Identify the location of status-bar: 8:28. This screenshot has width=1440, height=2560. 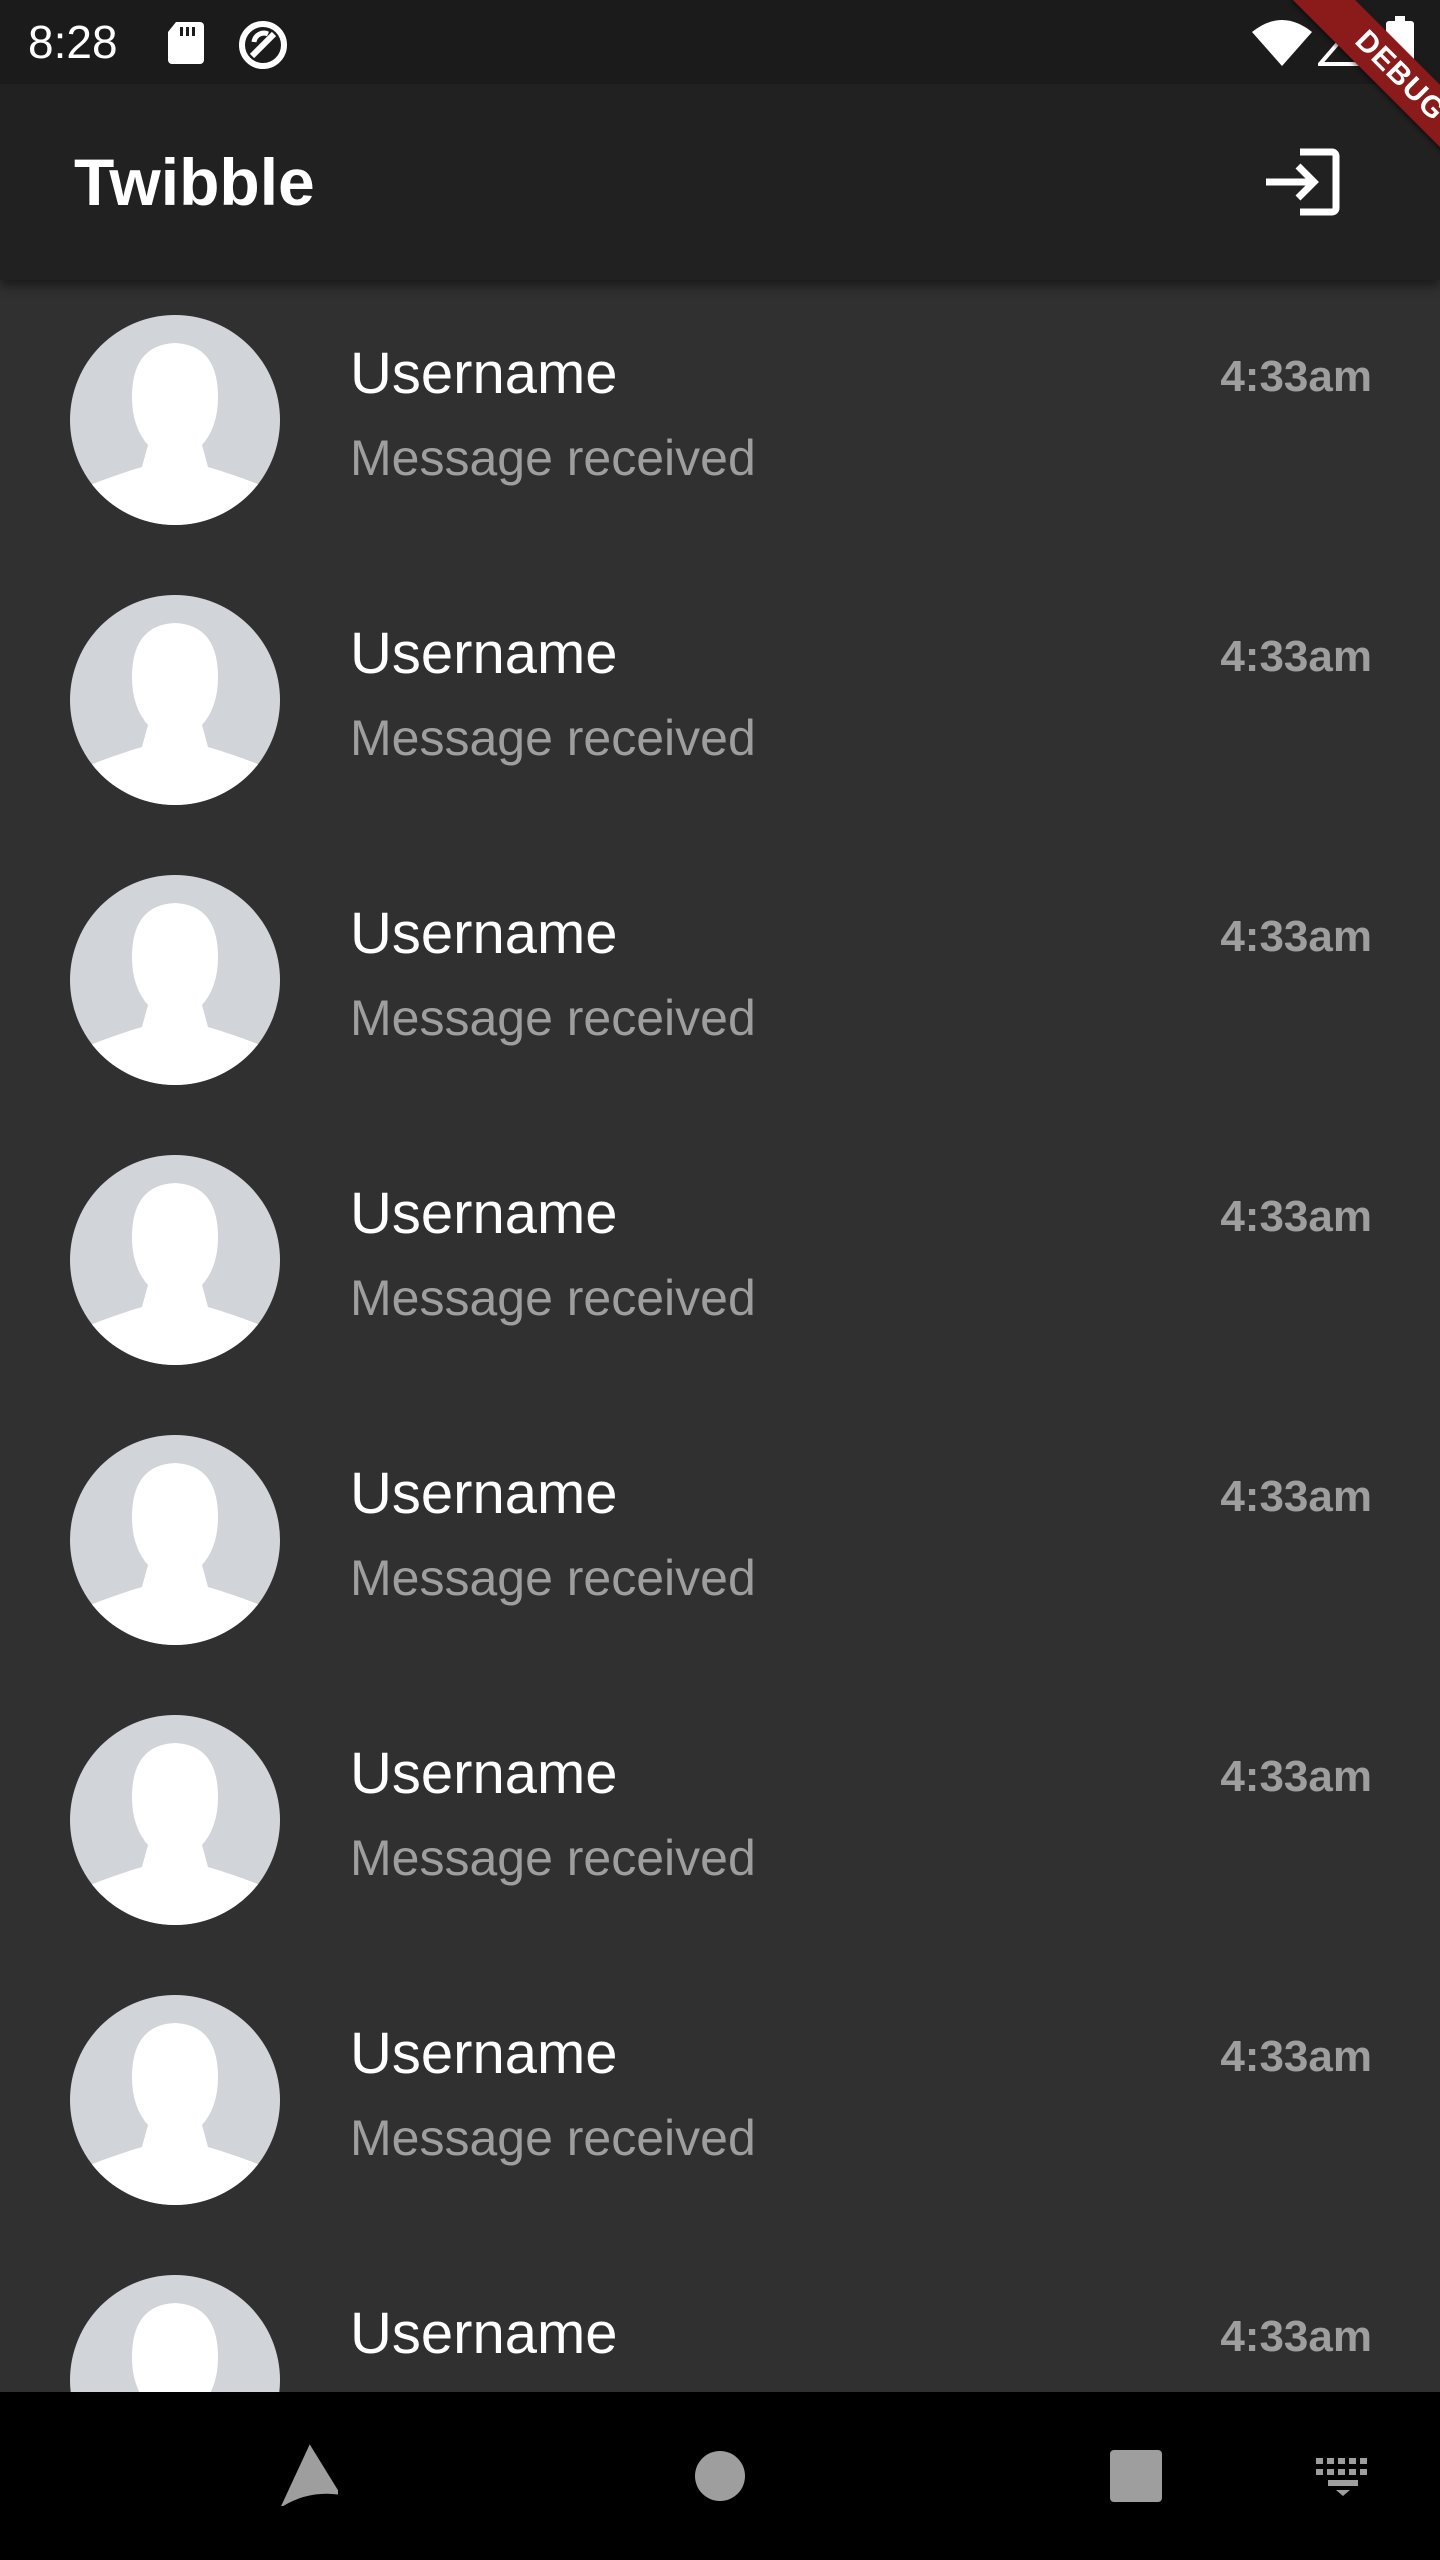
(720, 42).